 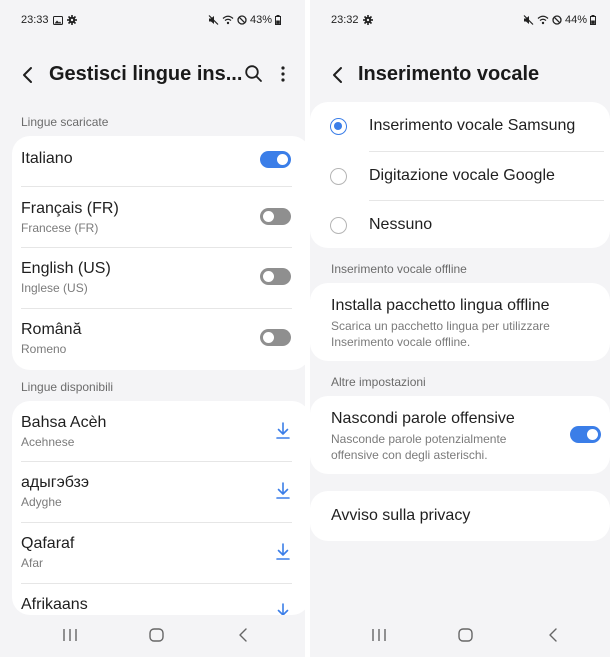 What do you see at coordinates (260, 20) in the screenshot?
I see `battery-level: 43%` at bounding box center [260, 20].